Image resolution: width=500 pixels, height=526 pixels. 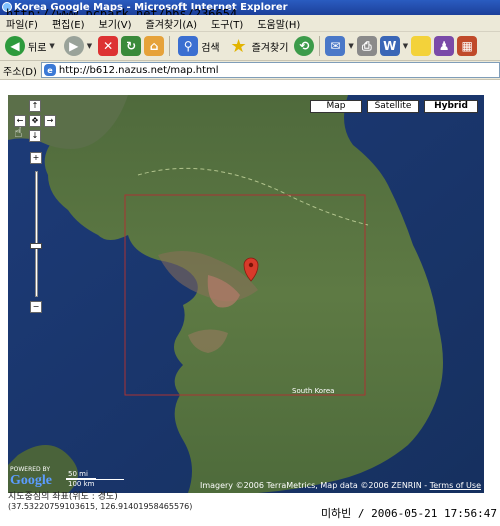 What do you see at coordinates (22, 23) in the screenshot?
I see `menu-file: 파일(F)` at bounding box center [22, 23].